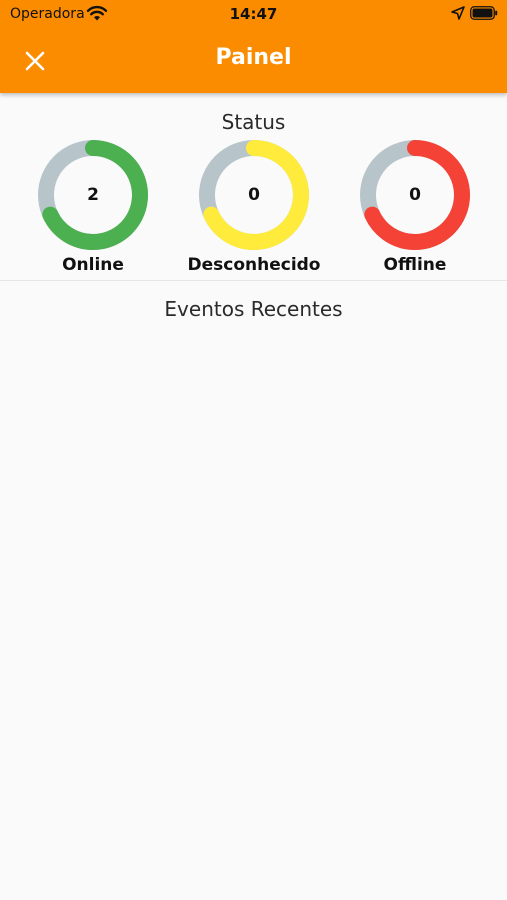 The height and width of the screenshot is (900, 507). I want to click on unknown-donut-chart: 0, so click(254, 195).